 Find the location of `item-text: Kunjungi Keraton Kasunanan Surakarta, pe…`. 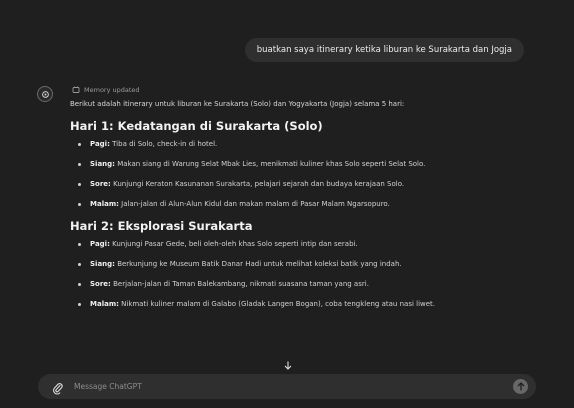

item-text: Kunjungi Keraton Kasunanan Surakarta, pe… is located at coordinates (257, 184).